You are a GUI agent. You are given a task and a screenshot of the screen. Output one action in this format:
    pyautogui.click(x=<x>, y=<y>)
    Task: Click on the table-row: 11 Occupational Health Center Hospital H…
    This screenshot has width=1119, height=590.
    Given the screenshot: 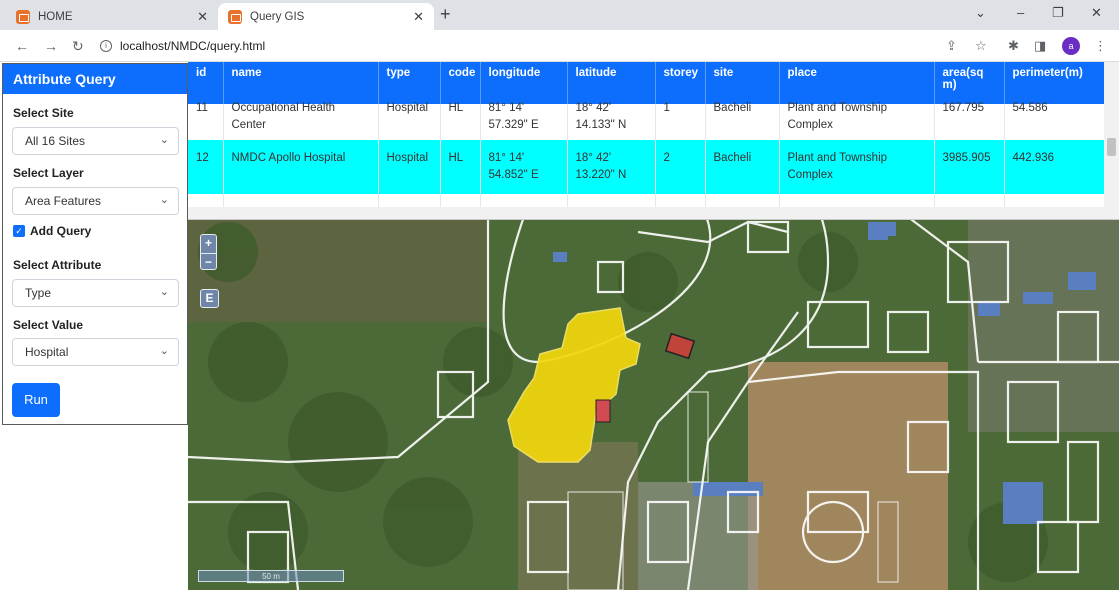 What is the action you would take?
    pyautogui.click(x=646, y=121)
    